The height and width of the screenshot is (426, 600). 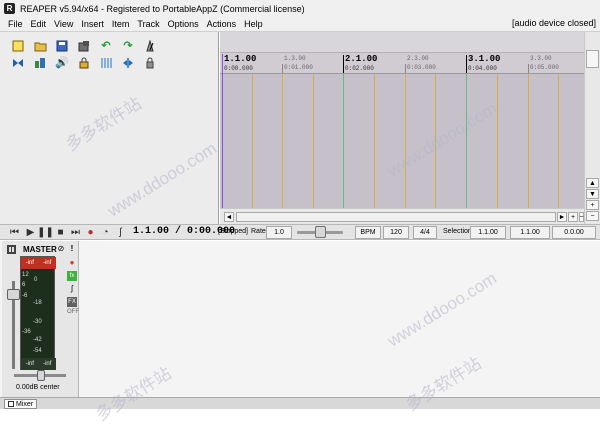 What do you see at coordinates (150, 46) in the screenshot?
I see `metronome-icon` at bounding box center [150, 46].